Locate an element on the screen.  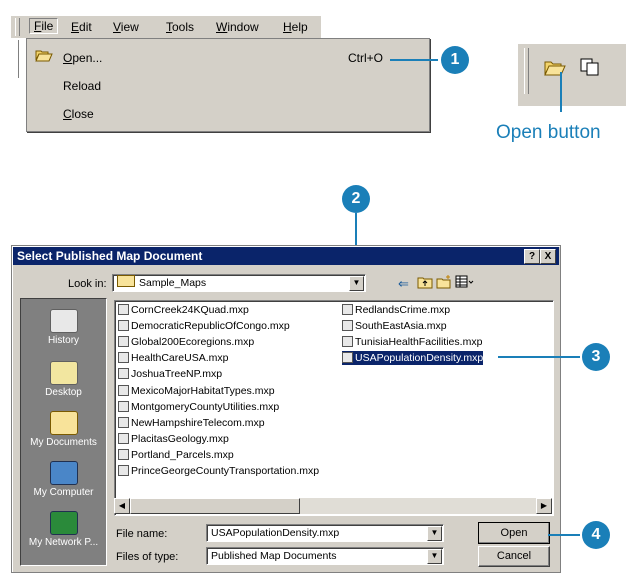
menu-edit: Edit is located at coordinates (81, 27).